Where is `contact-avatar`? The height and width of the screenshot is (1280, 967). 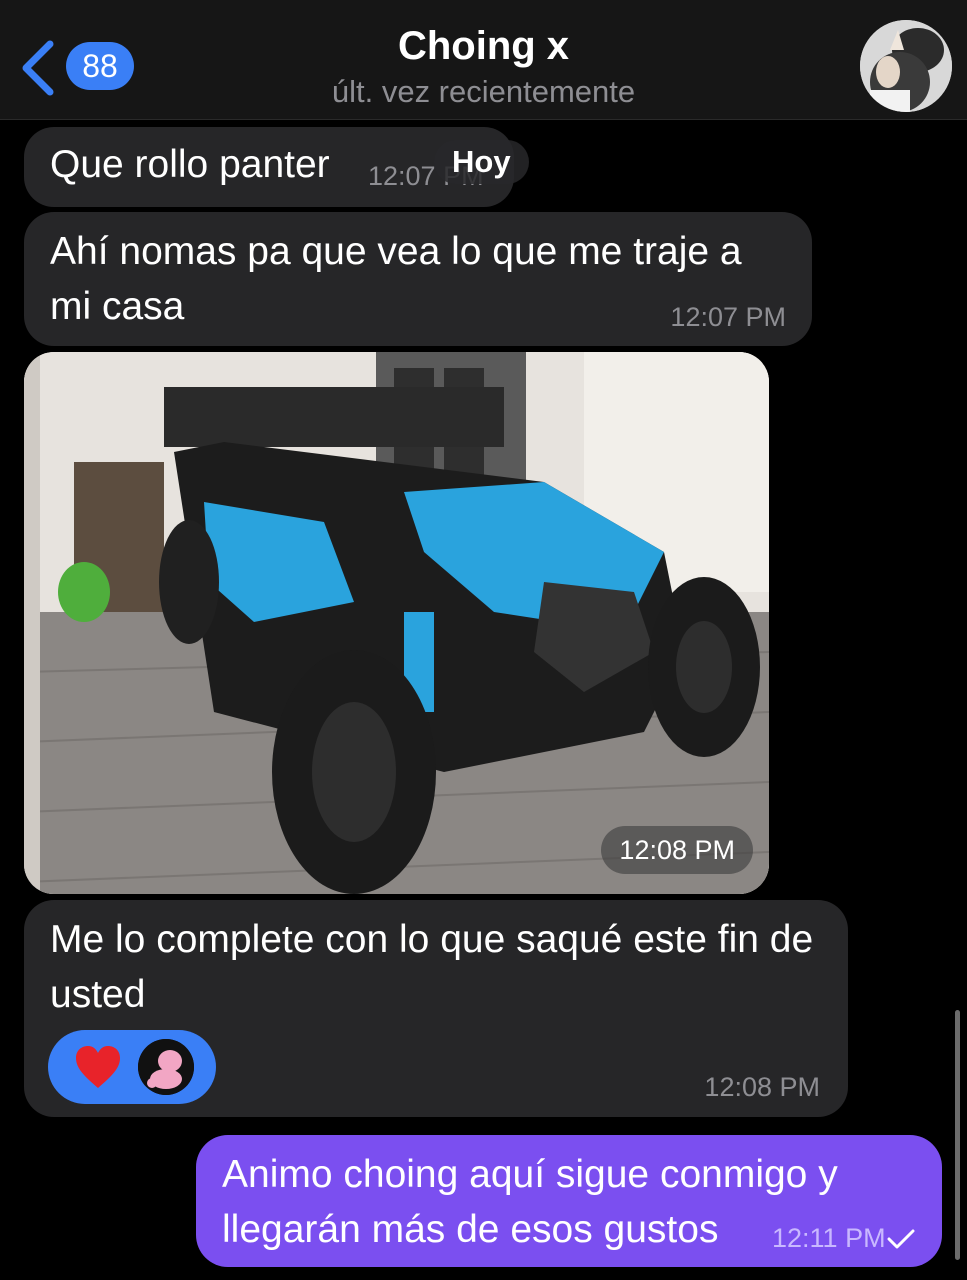 contact-avatar is located at coordinates (906, 66).